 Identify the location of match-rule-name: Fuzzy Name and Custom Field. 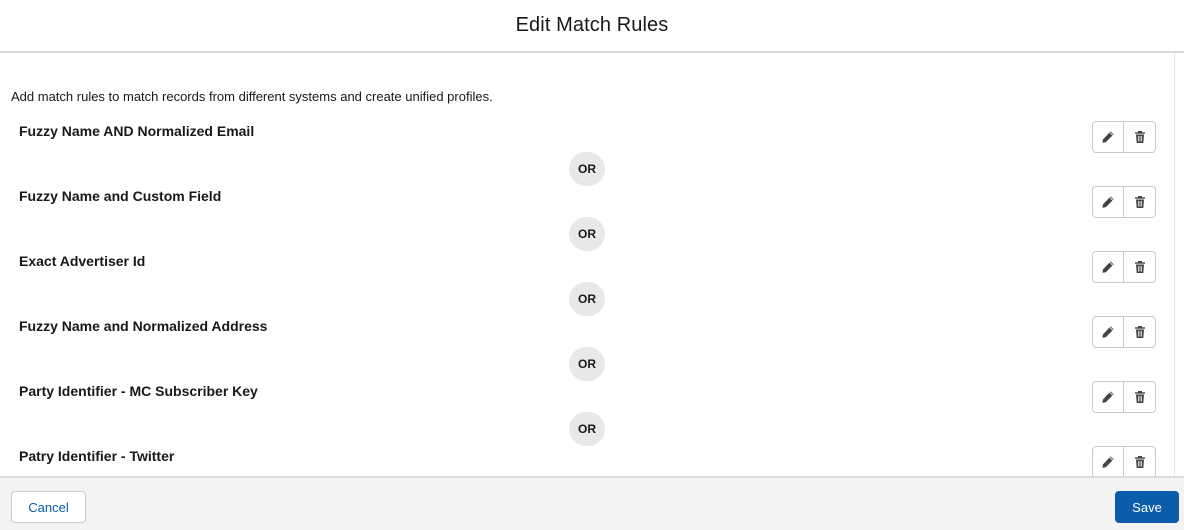
(120, 196).